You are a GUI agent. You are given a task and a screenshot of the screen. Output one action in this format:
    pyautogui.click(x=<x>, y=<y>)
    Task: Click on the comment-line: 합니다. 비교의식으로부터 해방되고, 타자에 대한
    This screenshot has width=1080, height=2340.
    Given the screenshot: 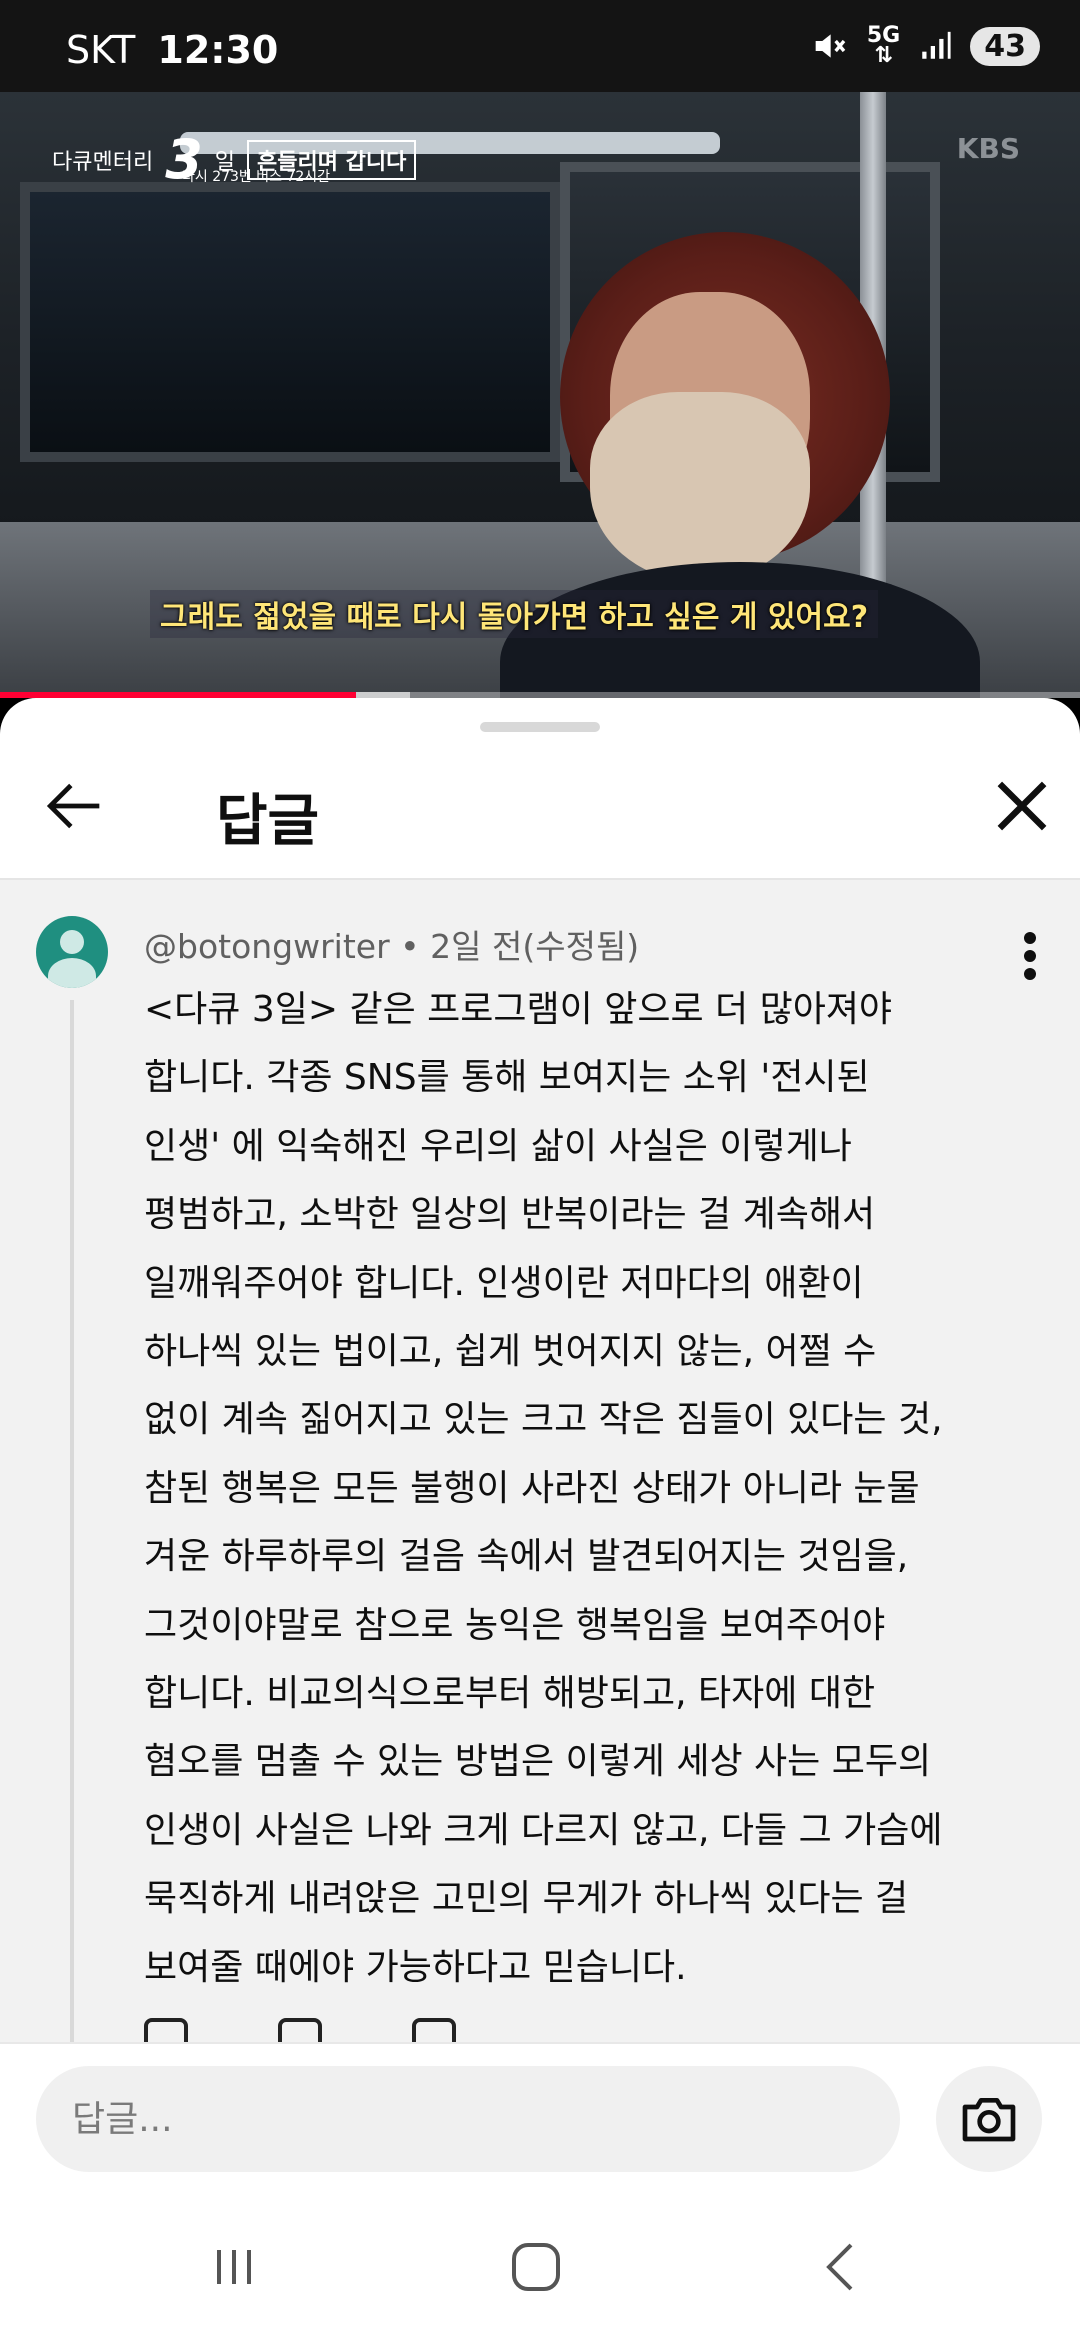 What is the action you would take?
    pyautogui.click(x=510, y=1694)
    